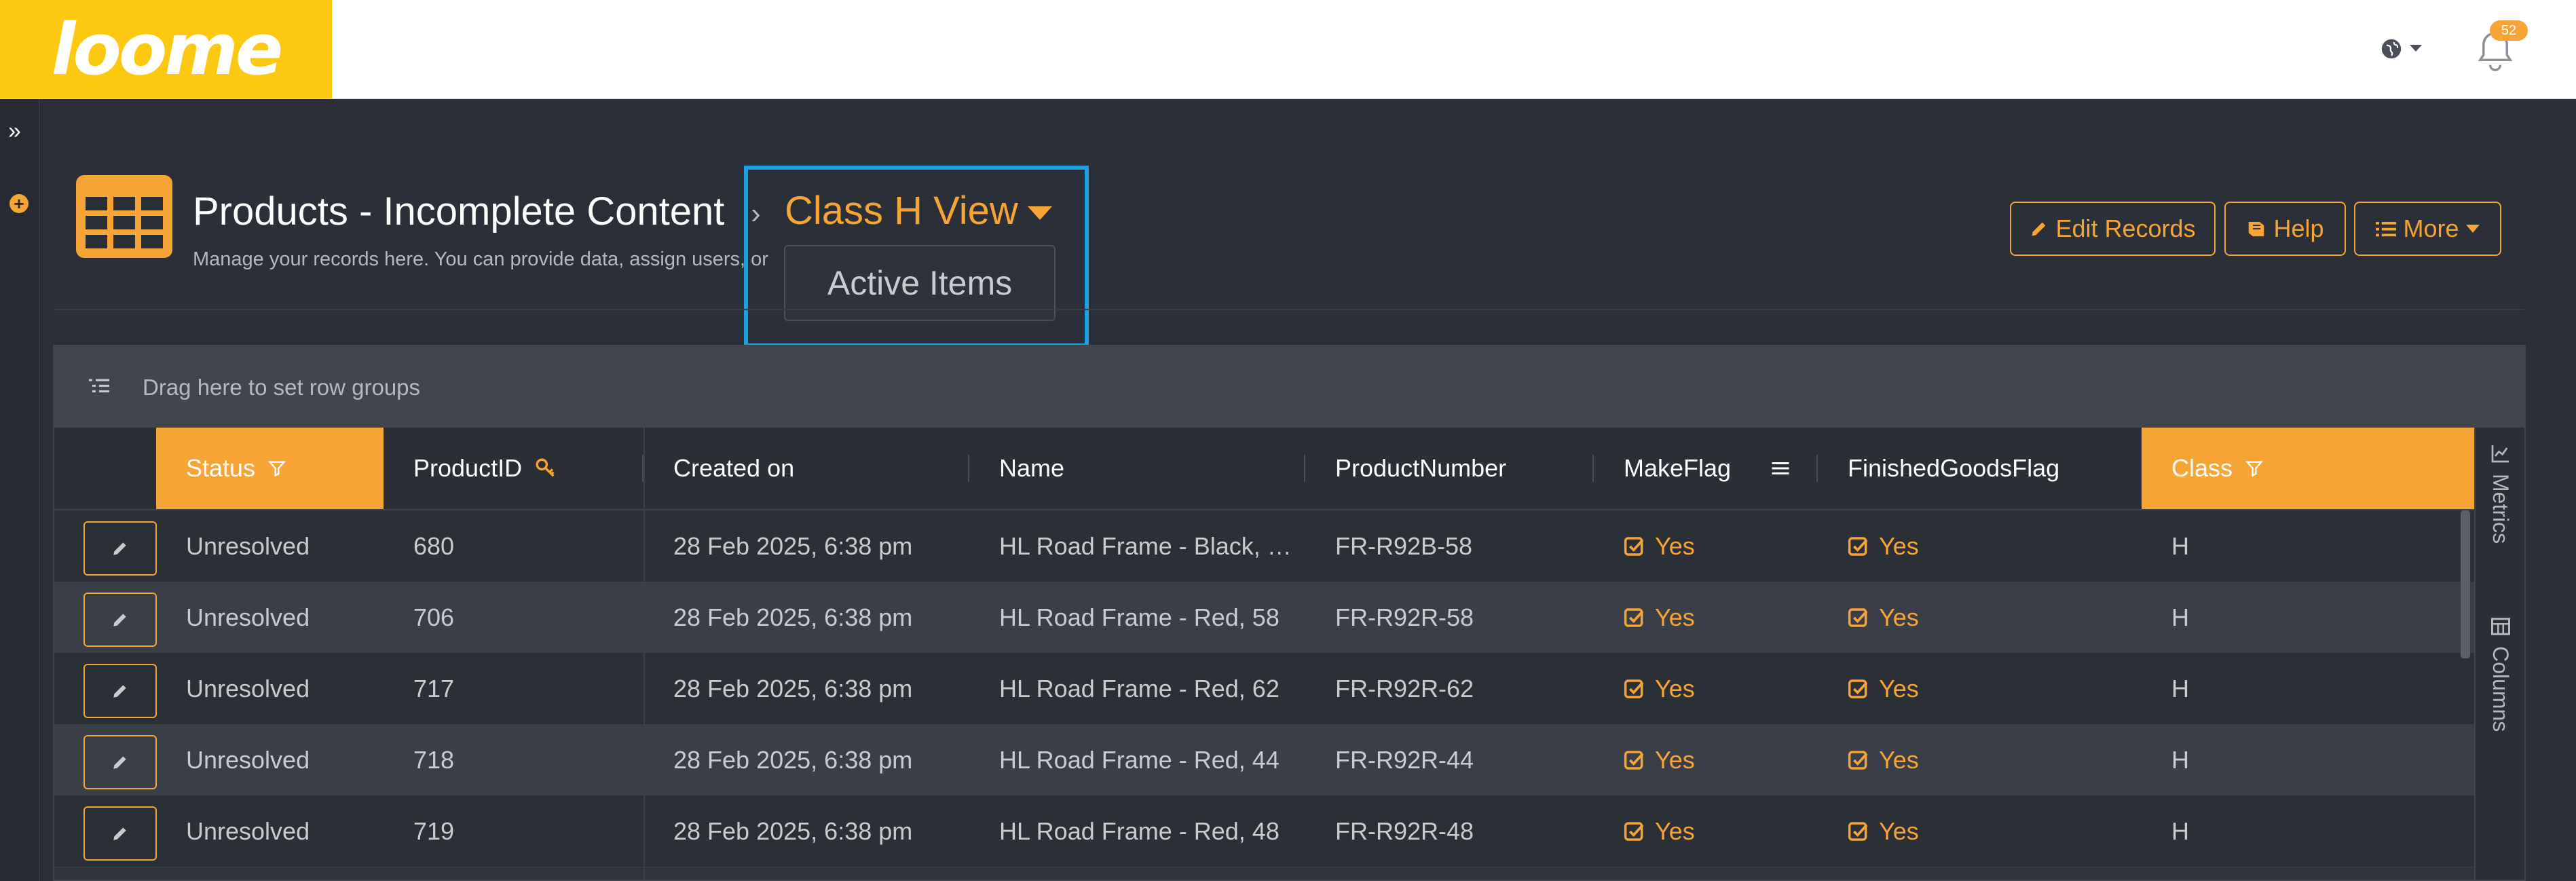 Image resolution: width=2576 pixels, height=881 pixels. Describe the element at coordinates (270, 759) in the screenshot. I see `status-cell: Unresolved` at that location.